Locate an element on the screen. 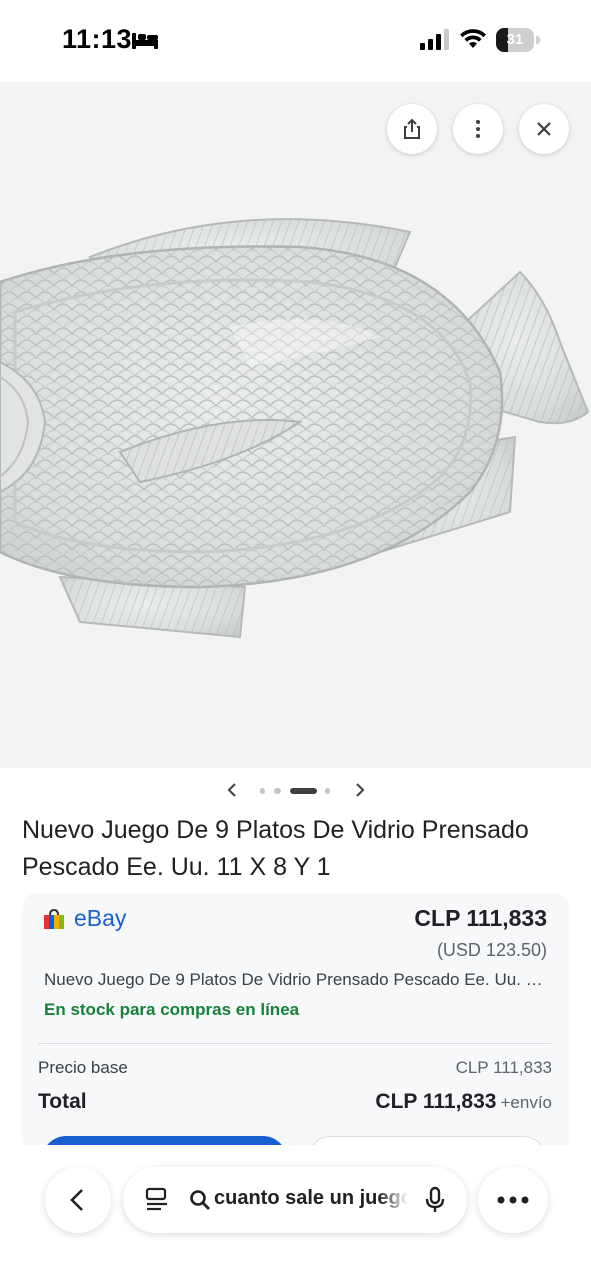 The width and height of the screenshot is (591, 1280). more-menu-button is located at coordinates (513, 1200).